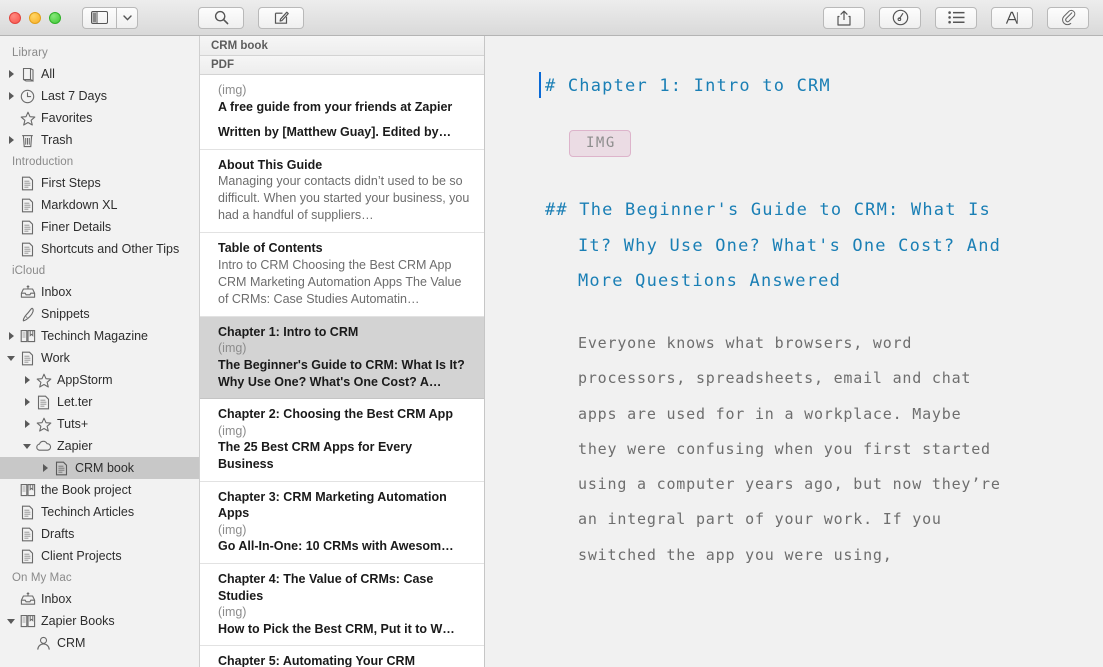 This screenshot has height=667, width=1103. I want to click on sidebar-item-inbox-icloud: Inbox, so click(99, 292).